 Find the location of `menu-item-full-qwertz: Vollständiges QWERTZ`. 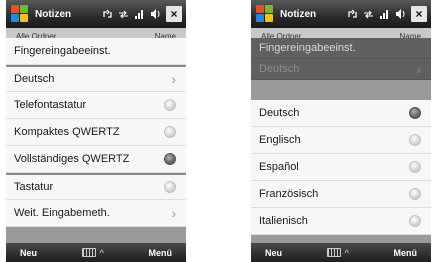

menu-item-full-qwertz: Vollständiges QWERTZ is located at coordinates (96, 159).